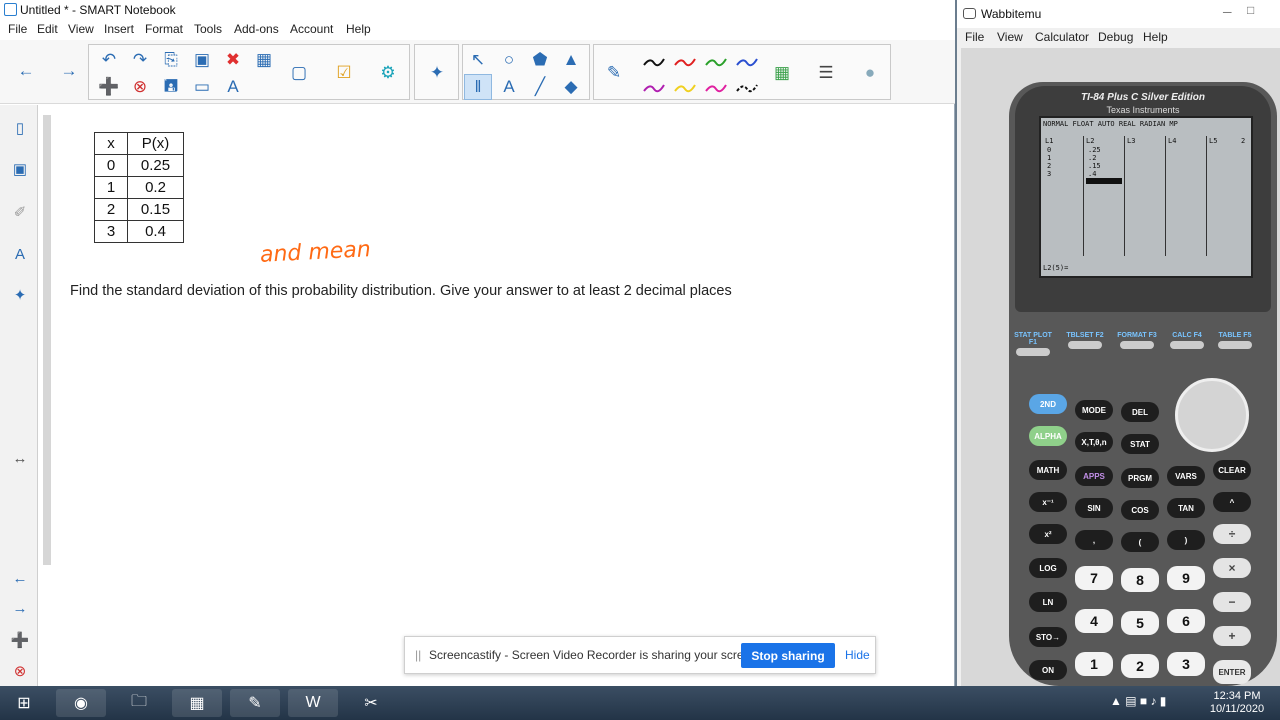 This screenshot has height=720, width=1280. I want to click on key-clear: CLEAR, so click(1232, 470).